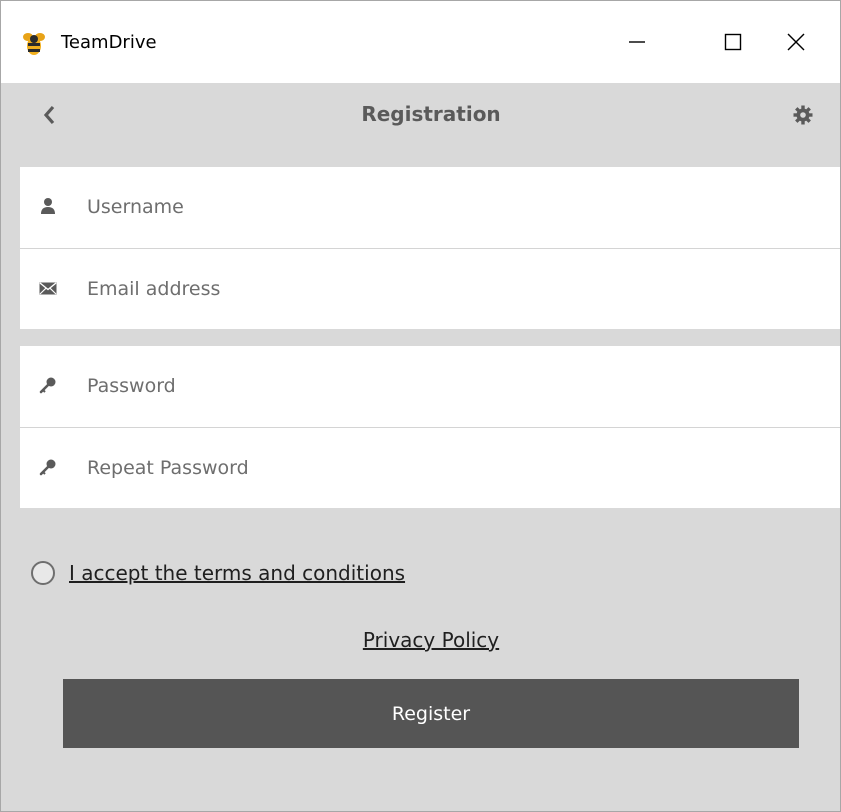 The image size is (841, 812). I want to click on repeat-password-field, so click(430, 467).